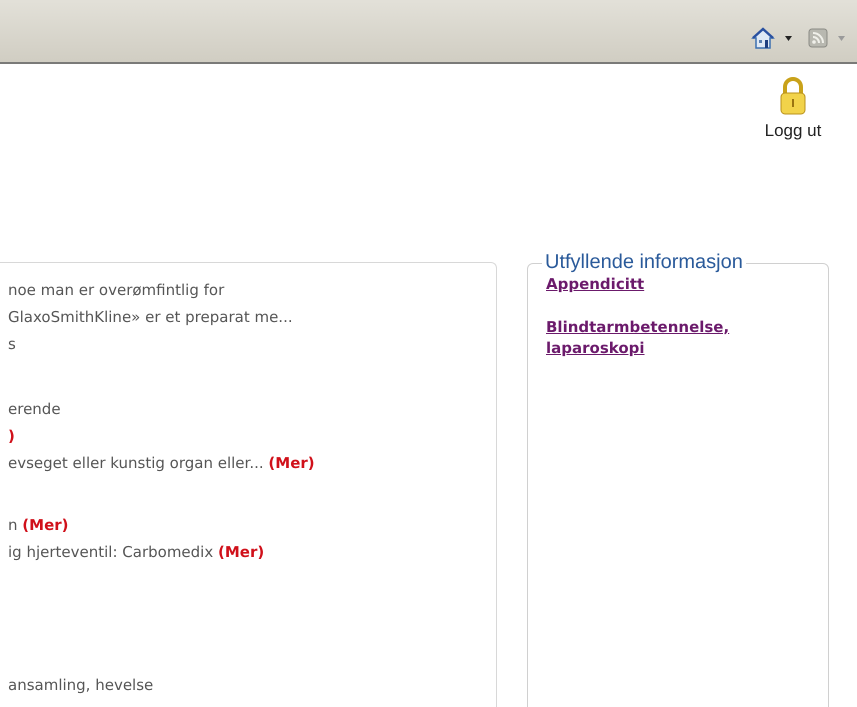 The image size is (857, 707). Describe the element at coordinates (38, 525) in the screenshot. I see `result-line: n (Mer)` at that location.